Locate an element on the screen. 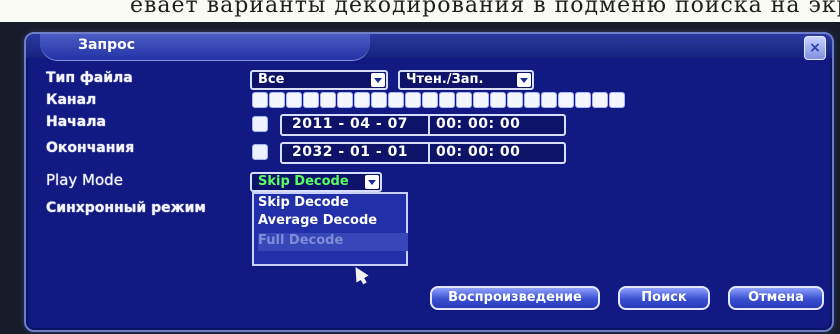  end-enable-checkbox is located at coordinates (260, 152).